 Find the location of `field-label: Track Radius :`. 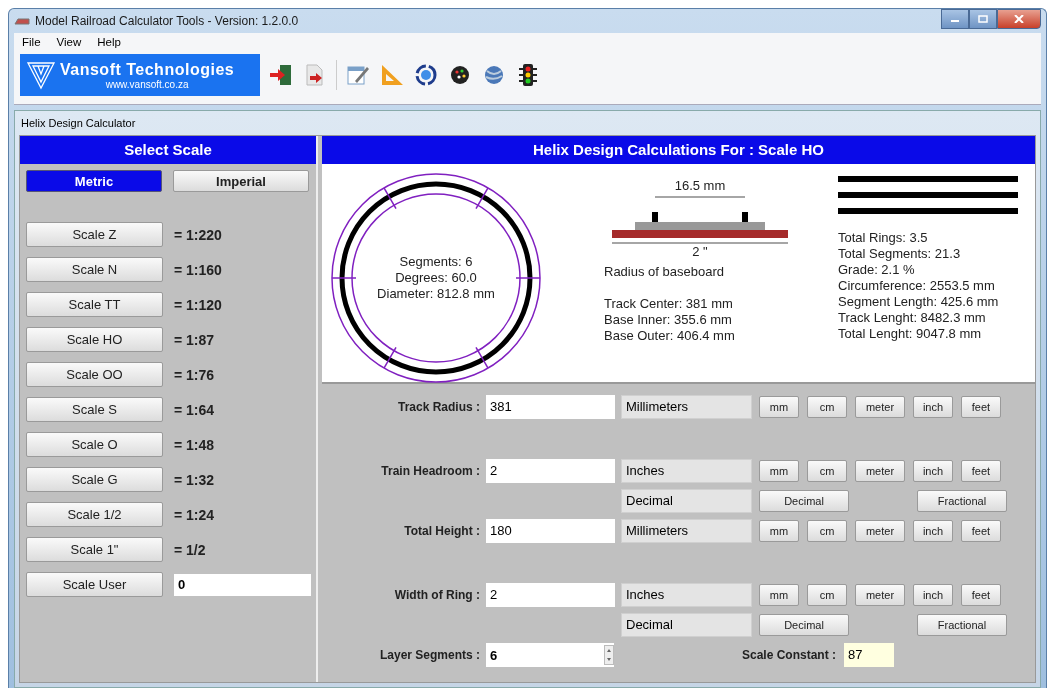

field-label: Track Radius : is located at coordinates (438, 407).